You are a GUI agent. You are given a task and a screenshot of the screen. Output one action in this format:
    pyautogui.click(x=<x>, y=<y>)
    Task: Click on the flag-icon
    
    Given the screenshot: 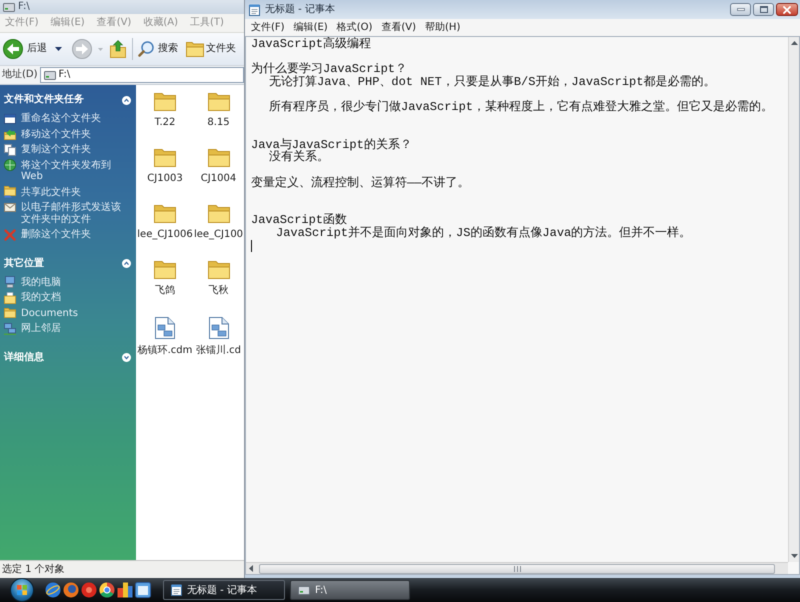 What is the action you would take?
    pyautogui.click(x=22, y=590)
    